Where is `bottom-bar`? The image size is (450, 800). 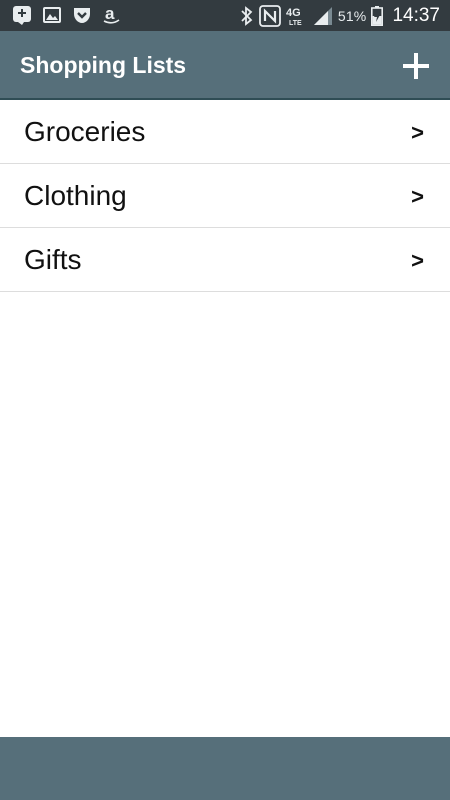 bottom-bar is located at coordinates (225, 768).